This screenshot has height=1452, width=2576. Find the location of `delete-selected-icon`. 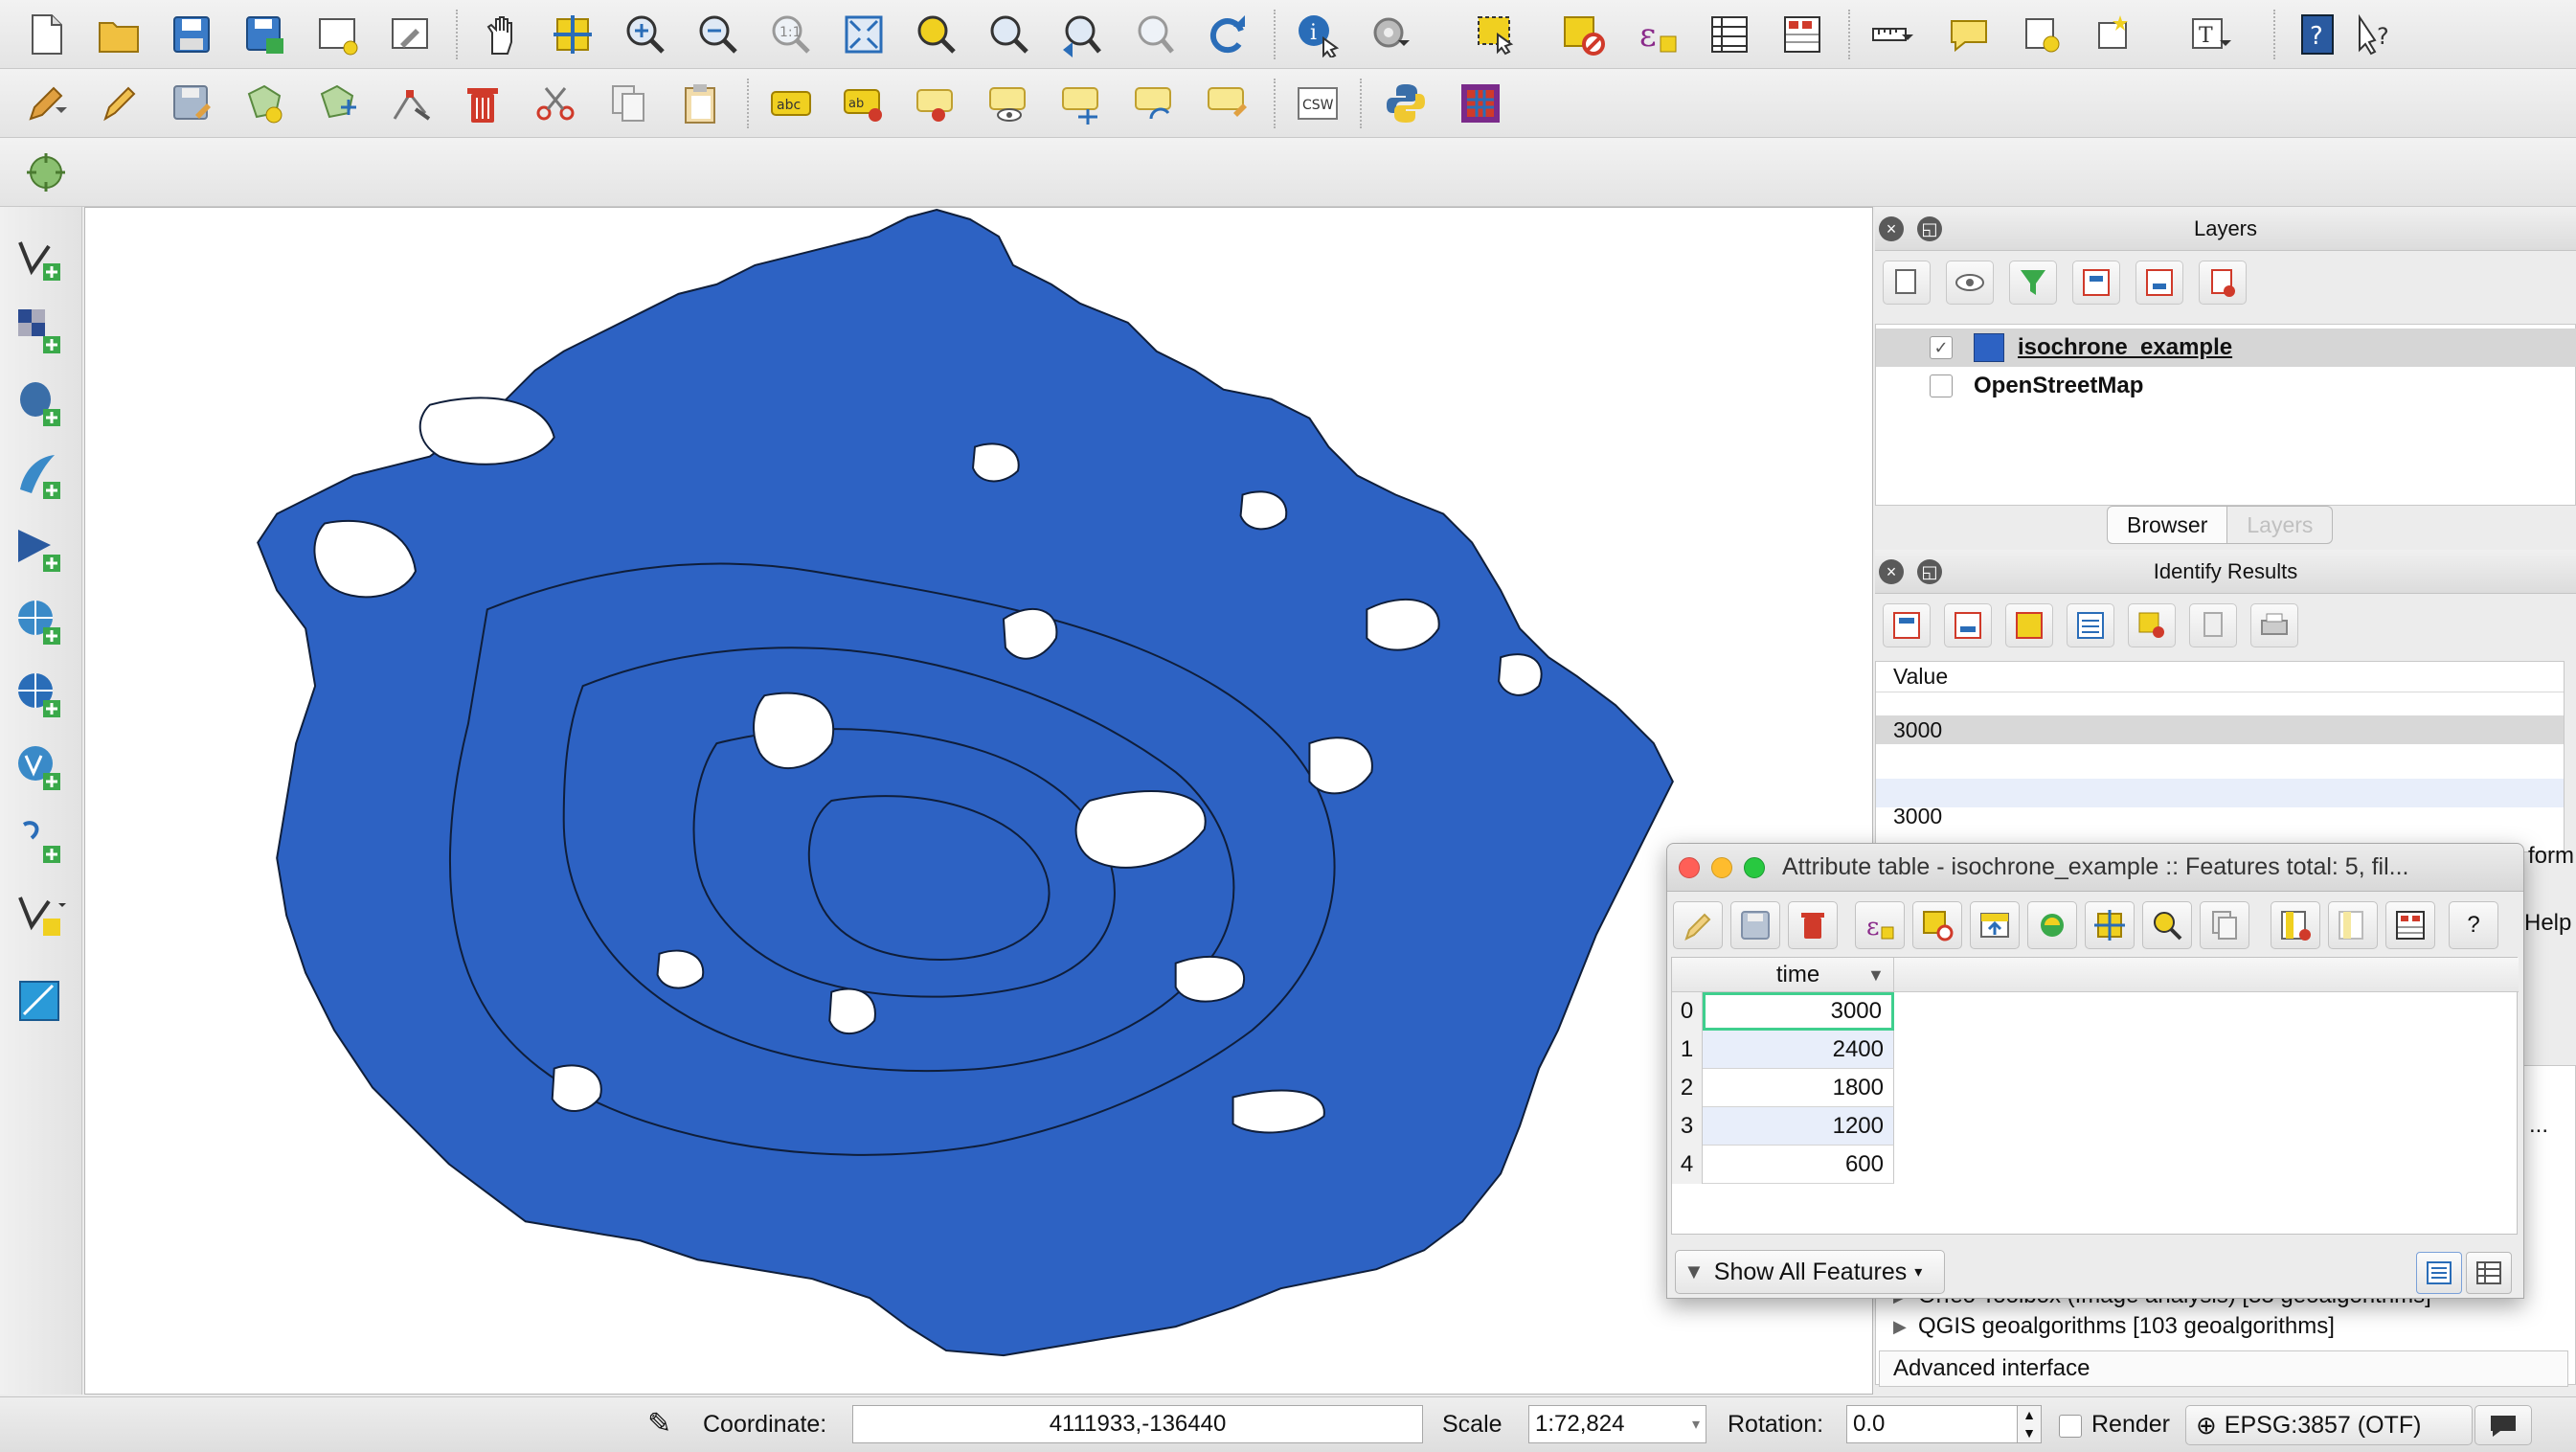

delete-selected-icon is located at coordinates (482, 103).